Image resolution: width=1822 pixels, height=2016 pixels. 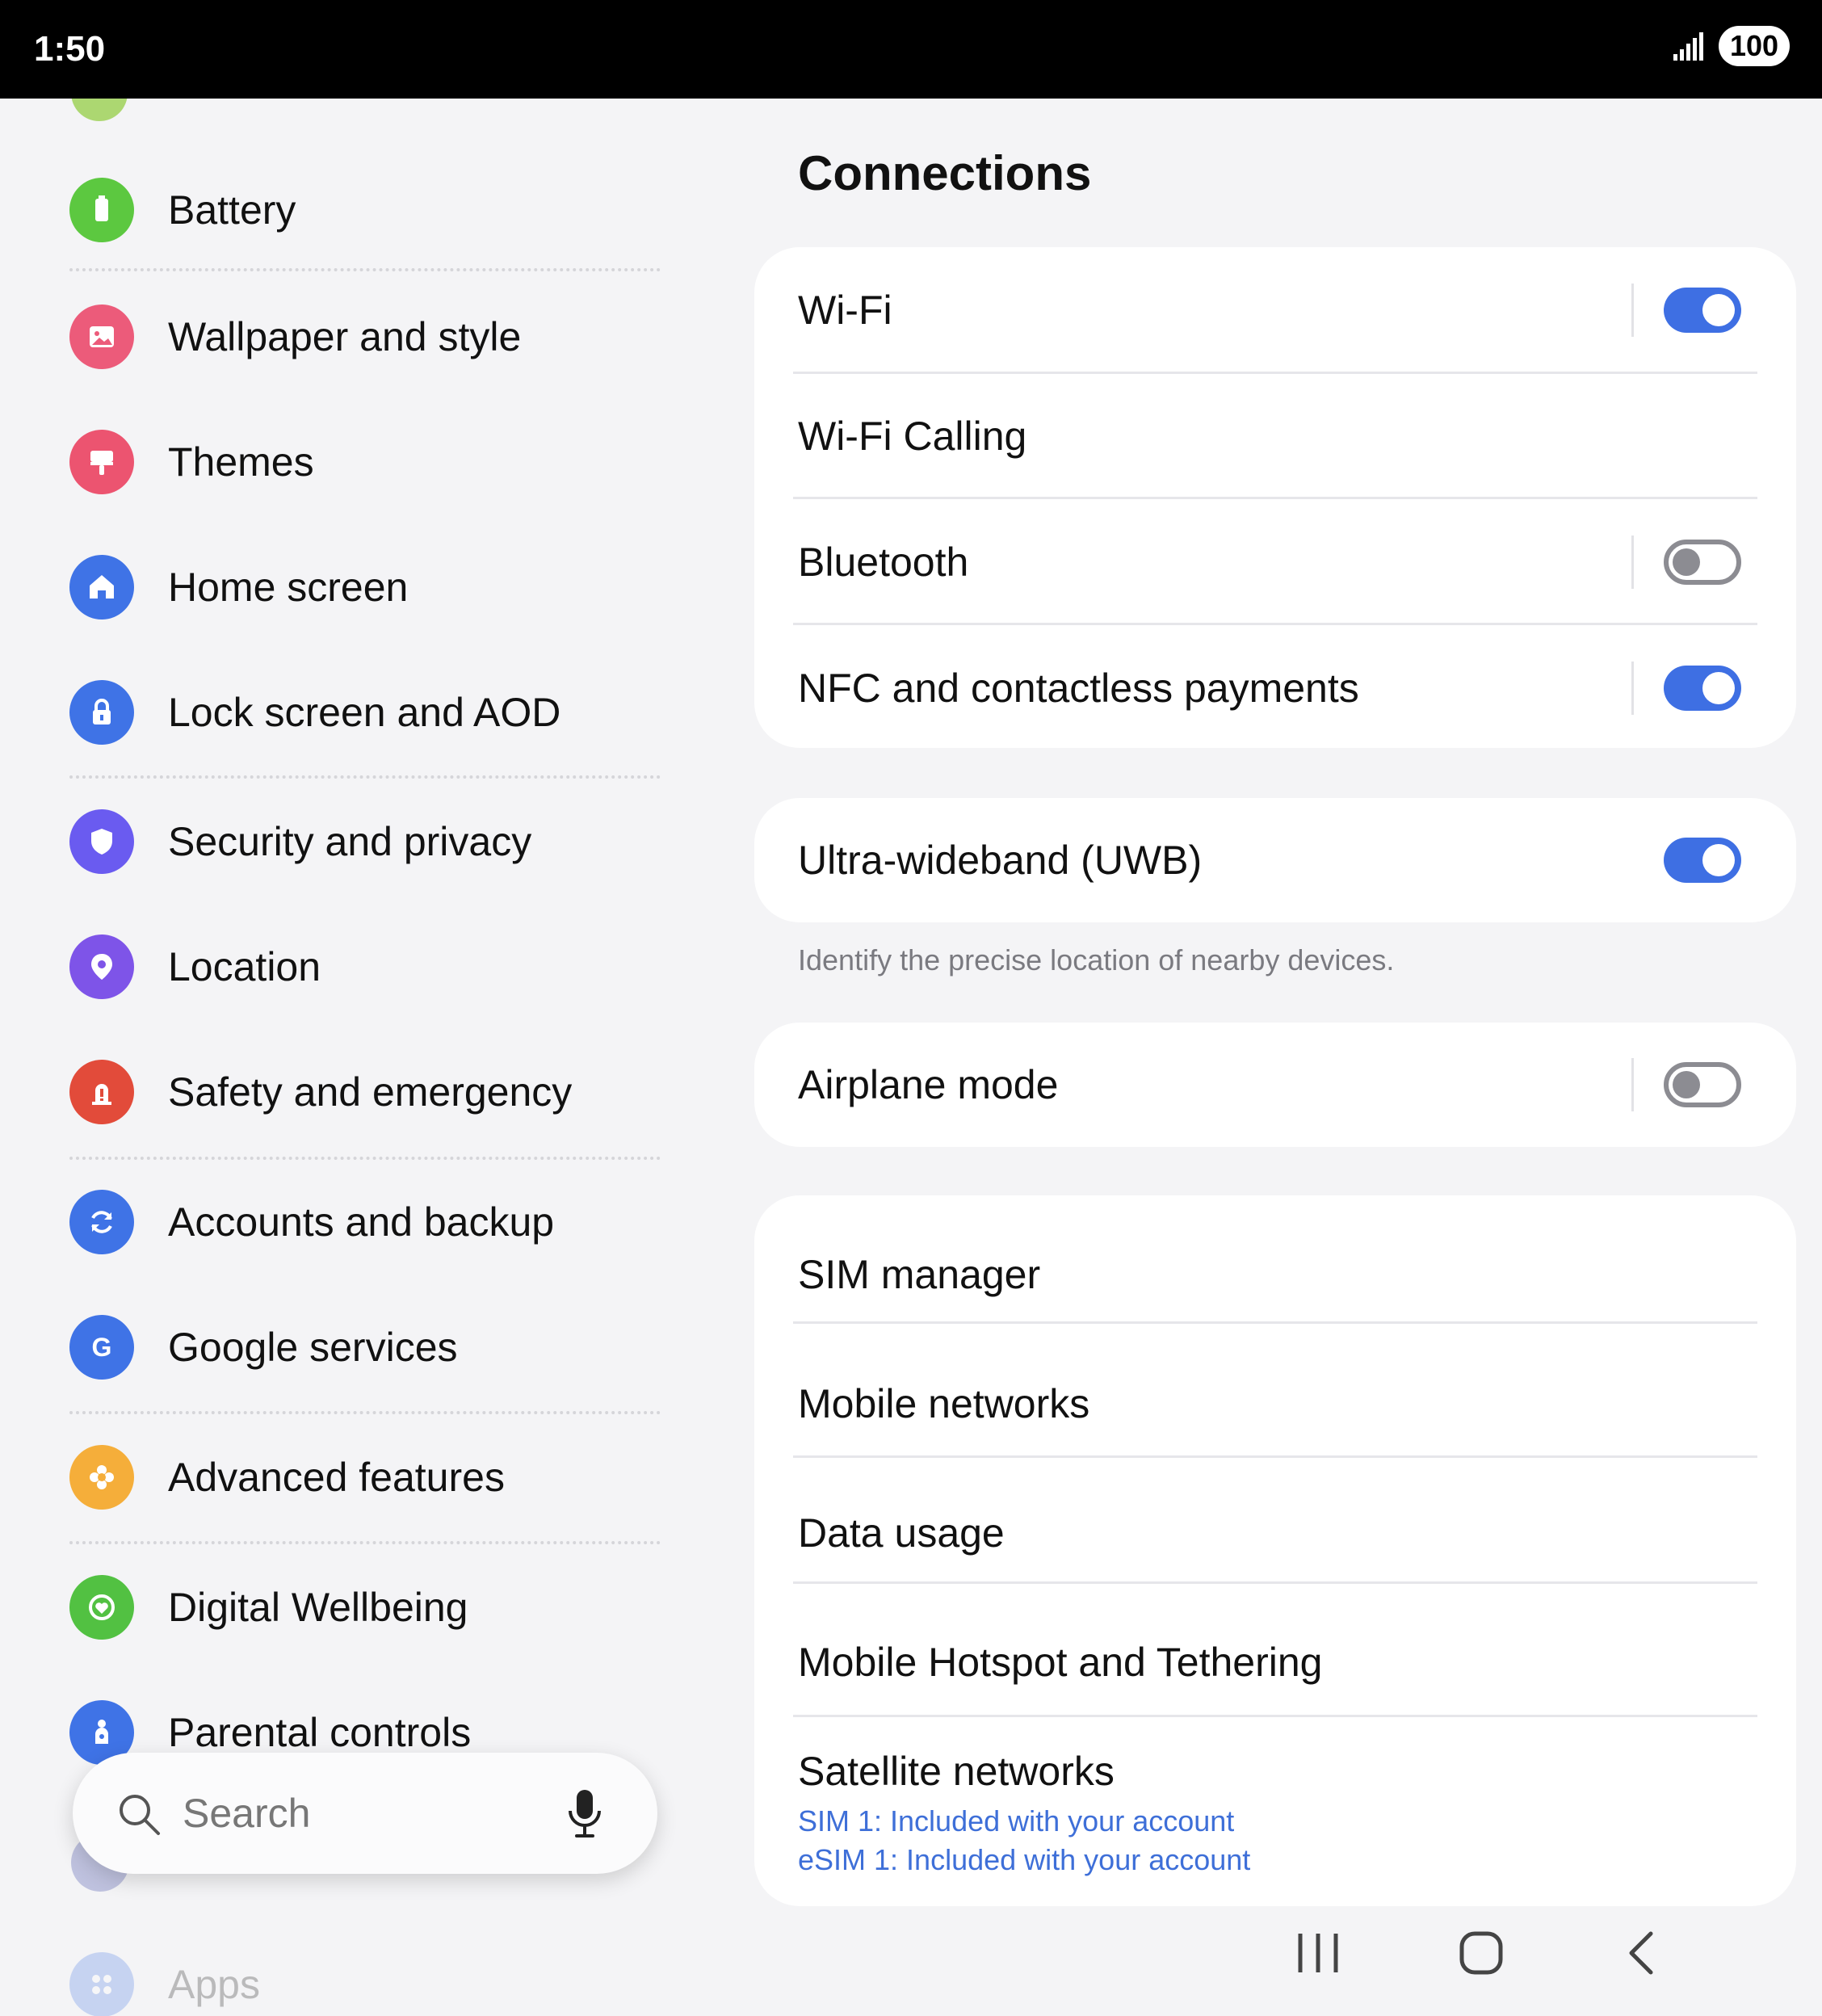 I want to click on sidebar-item-battery: Battery, so click(x=368, y=210).